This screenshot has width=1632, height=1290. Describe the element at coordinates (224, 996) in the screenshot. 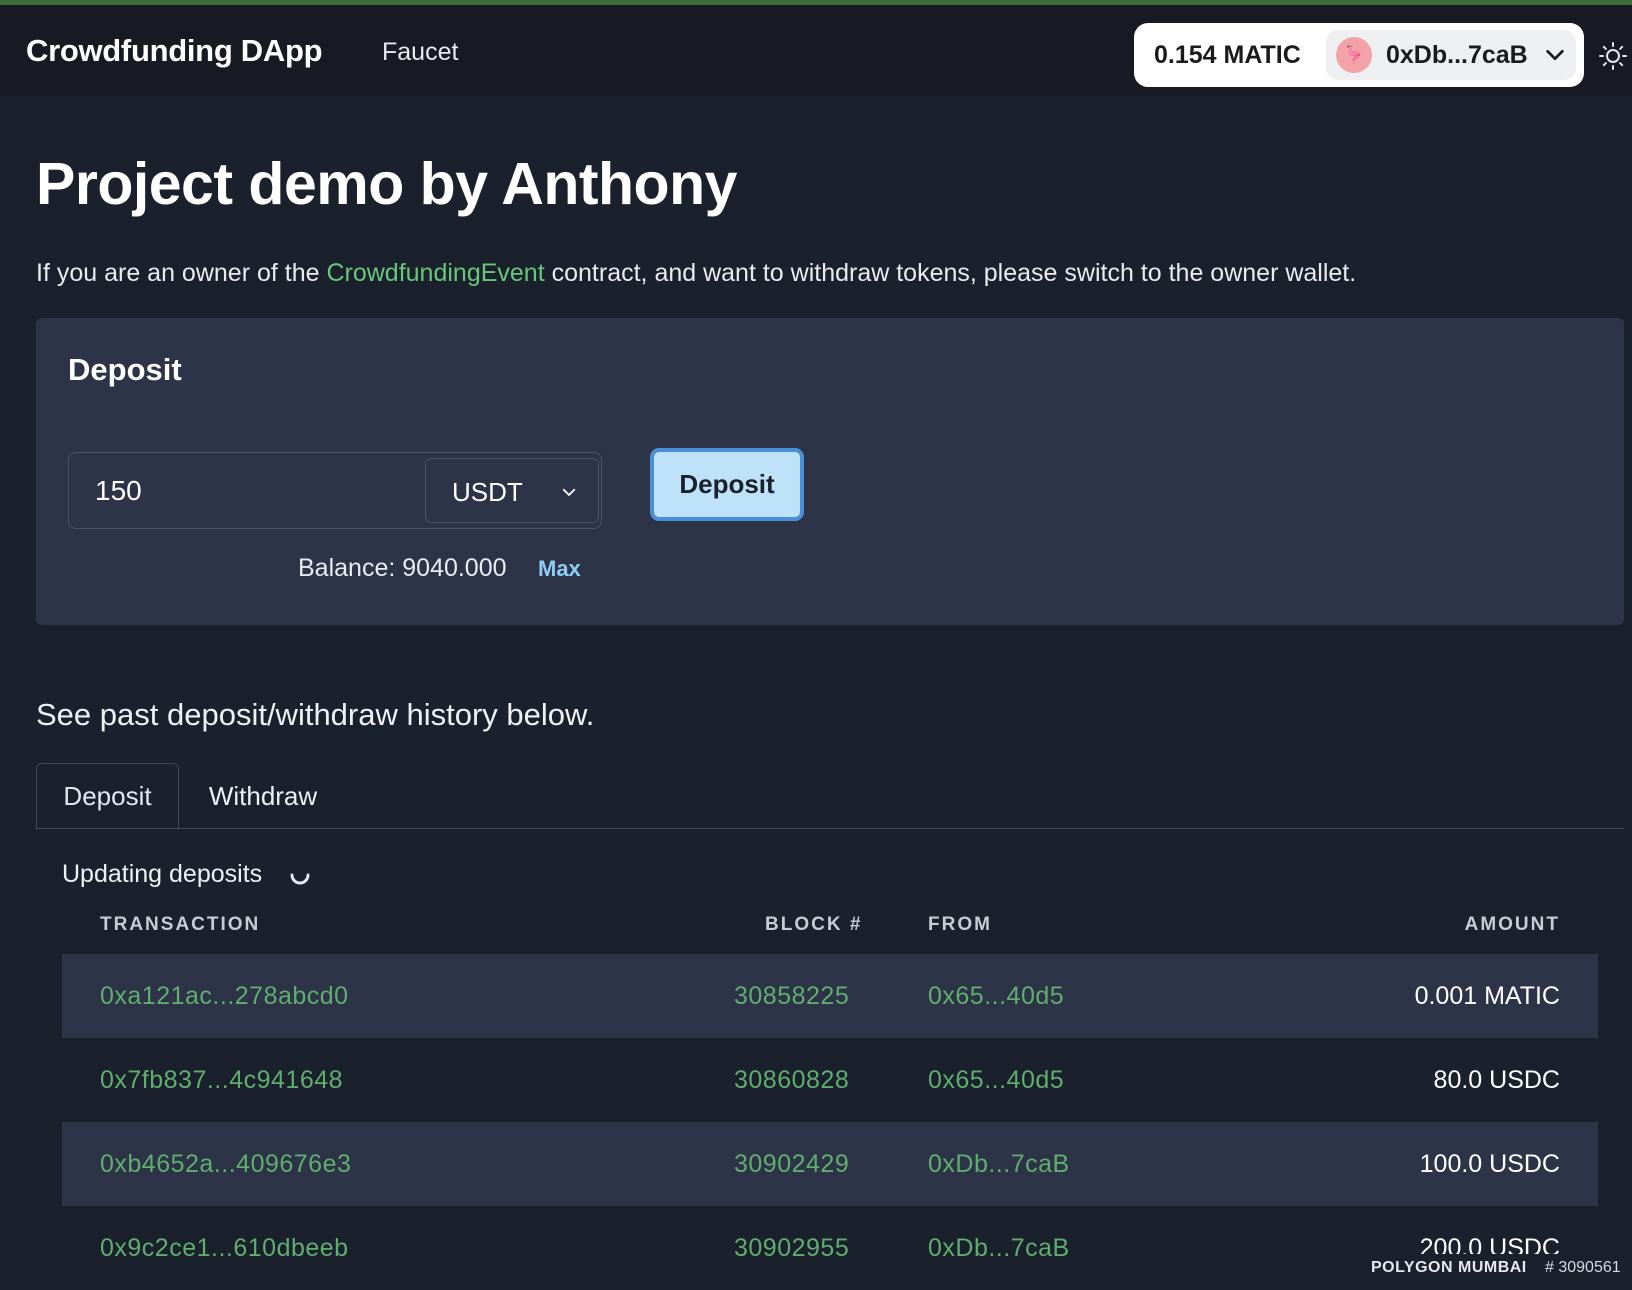

I see `transaction-link: 0xa121ac...278abcd0` at that location.